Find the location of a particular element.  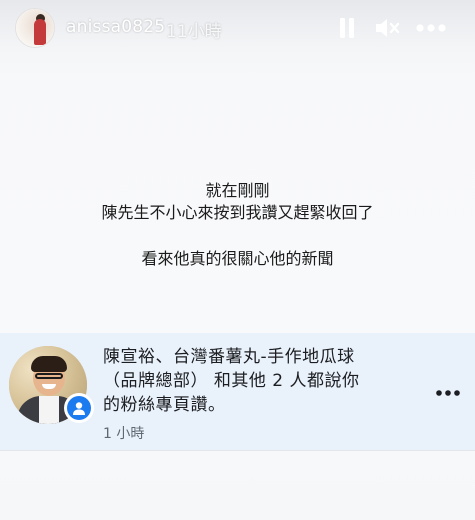

caption-line: 就在剛剛 is located at coordinates (237, 190).